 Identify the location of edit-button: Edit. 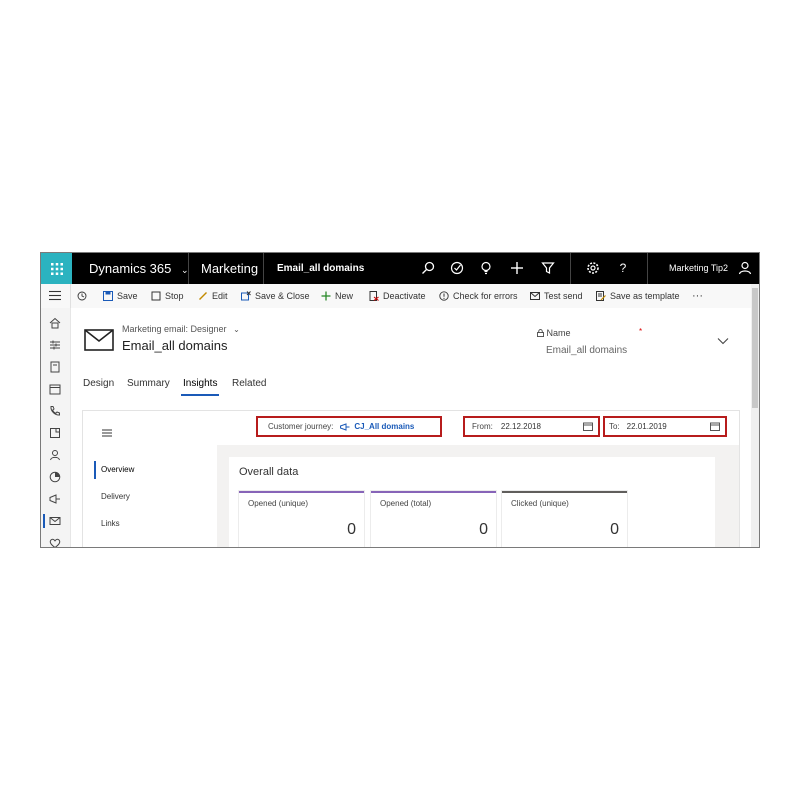
(213, 296).